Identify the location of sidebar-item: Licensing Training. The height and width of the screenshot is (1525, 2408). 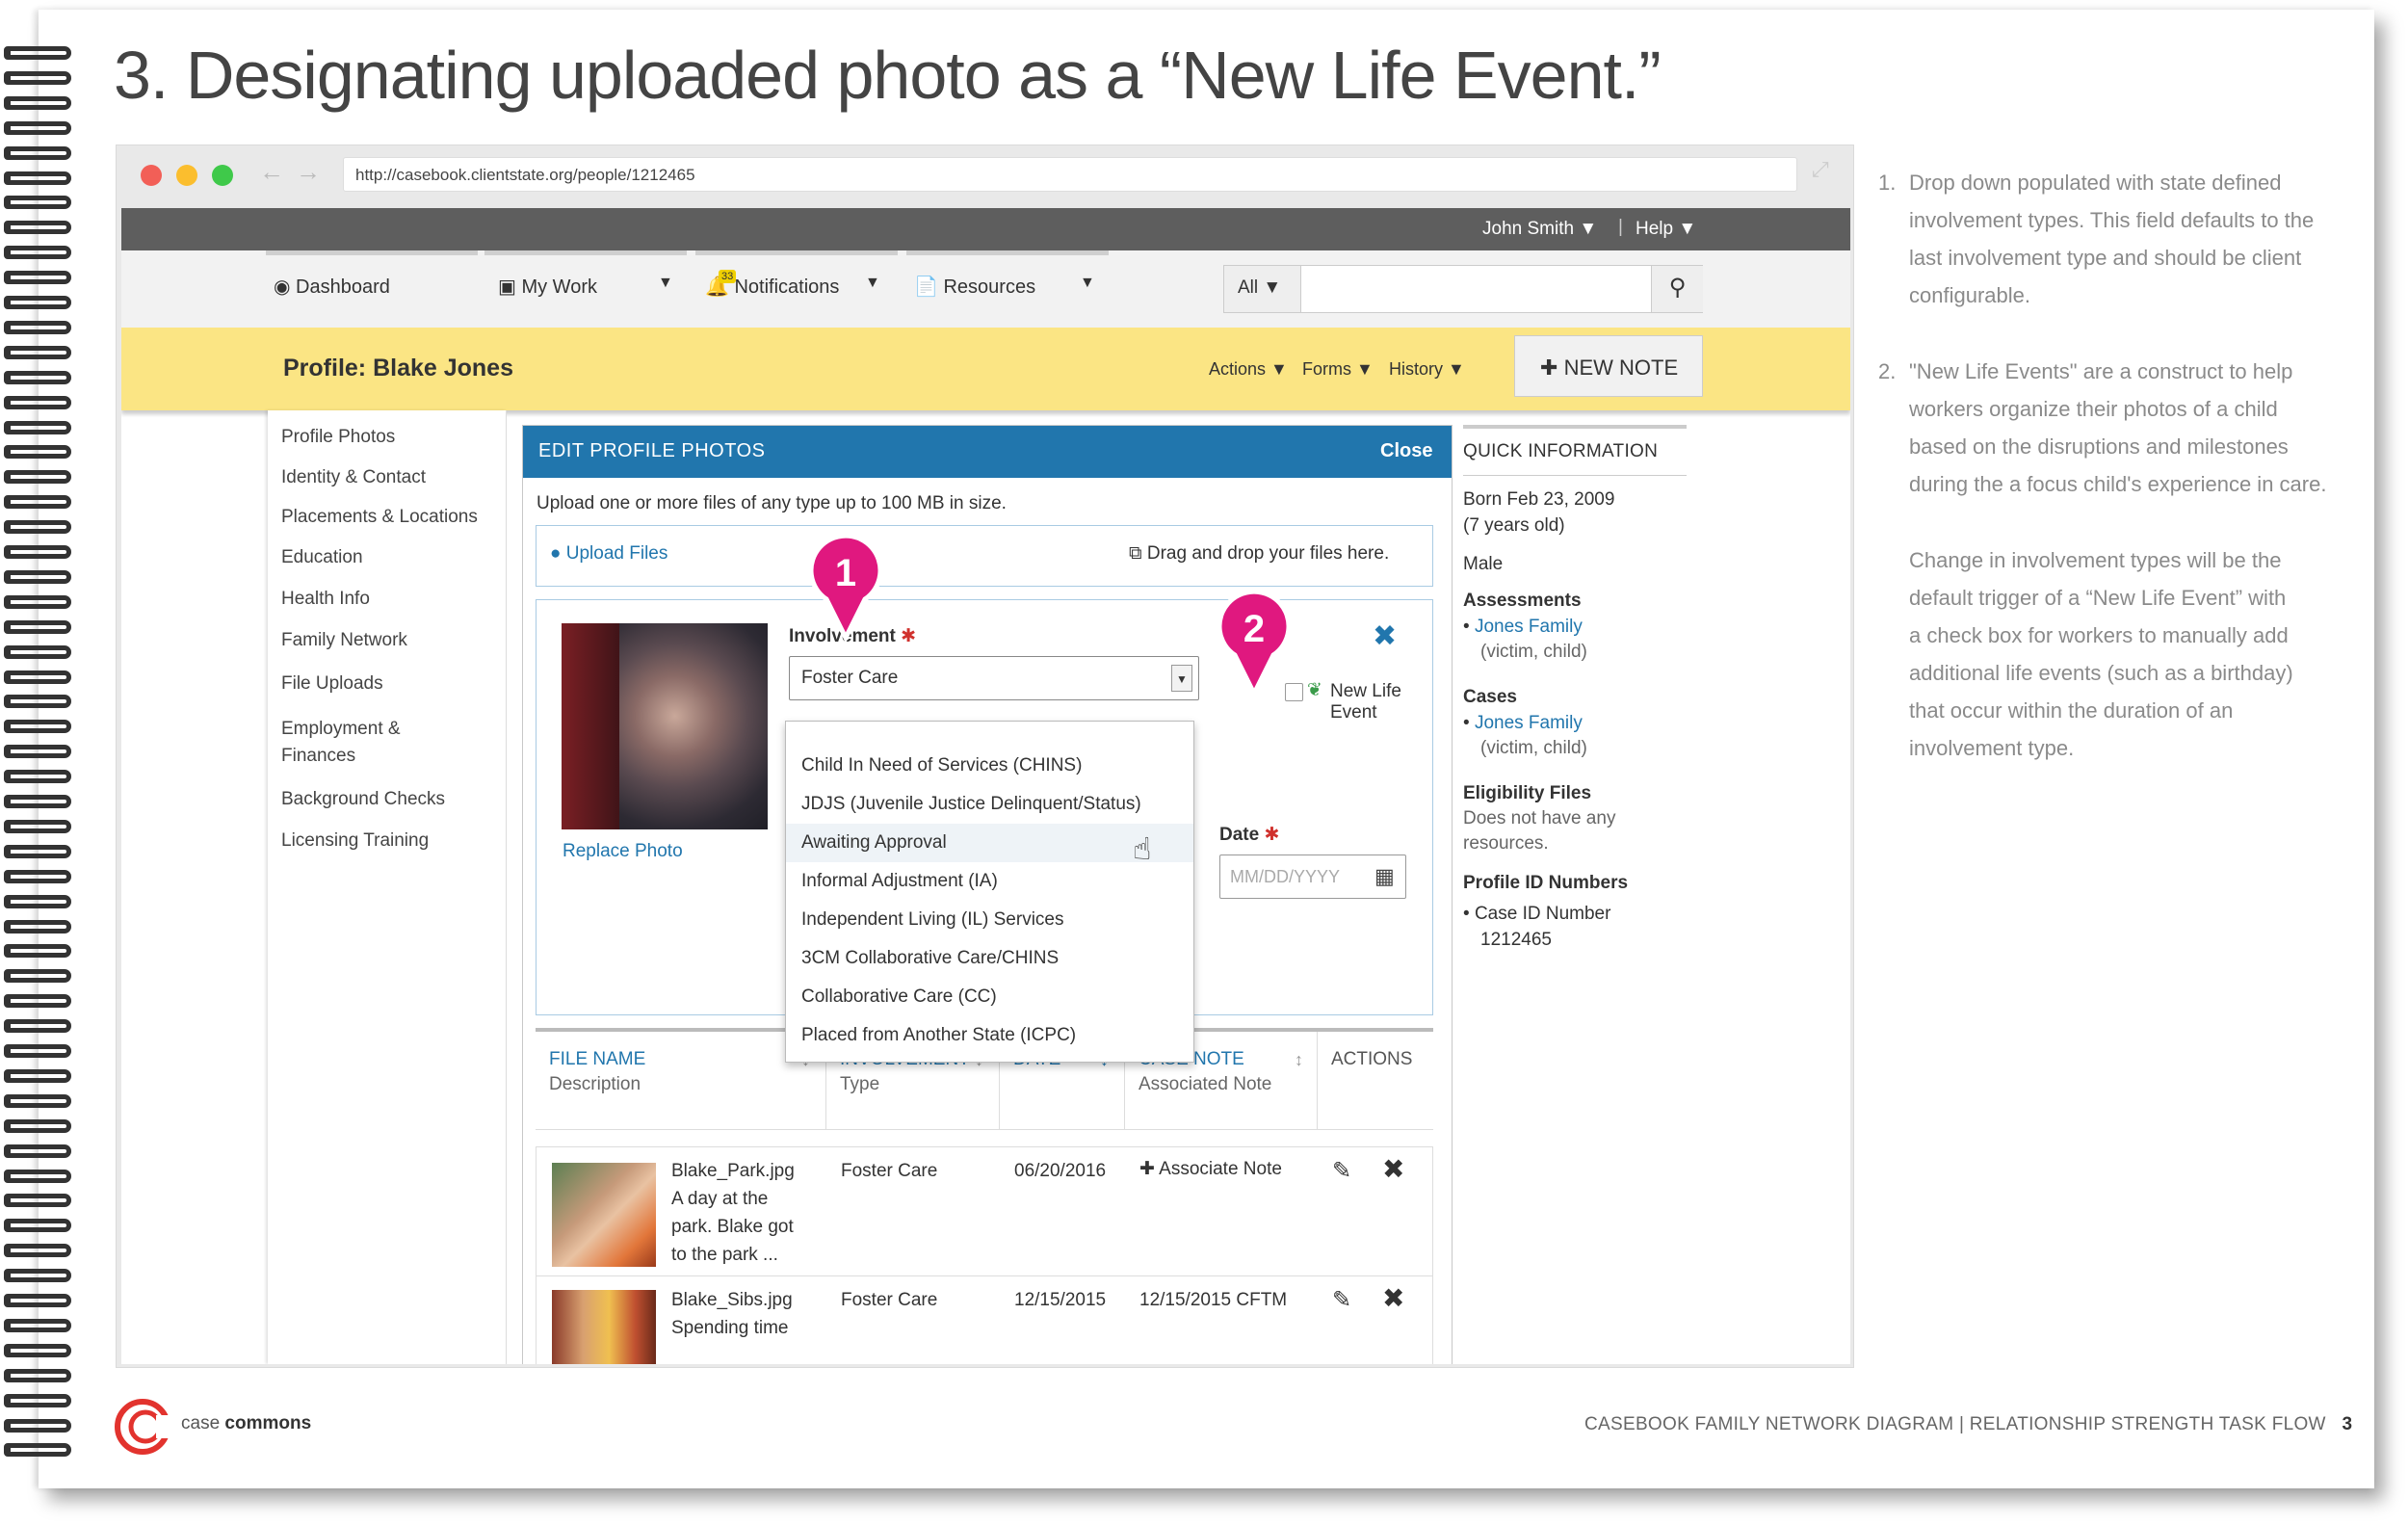
(355, 842).